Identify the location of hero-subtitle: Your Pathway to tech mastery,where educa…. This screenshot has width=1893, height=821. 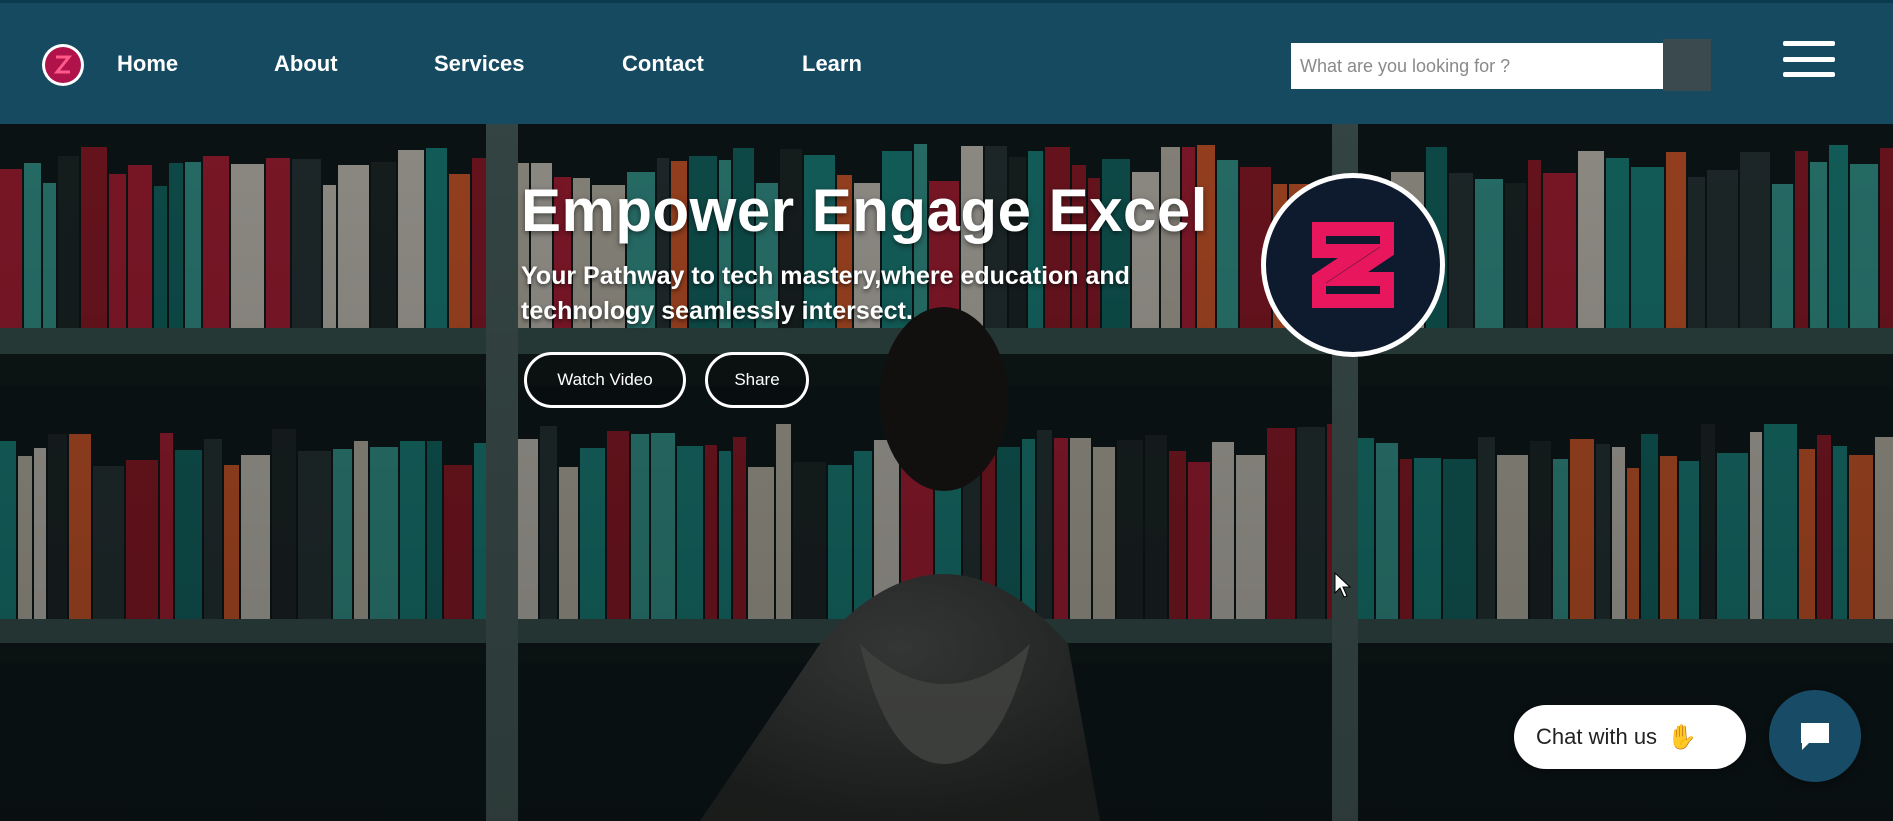
(825, 293).